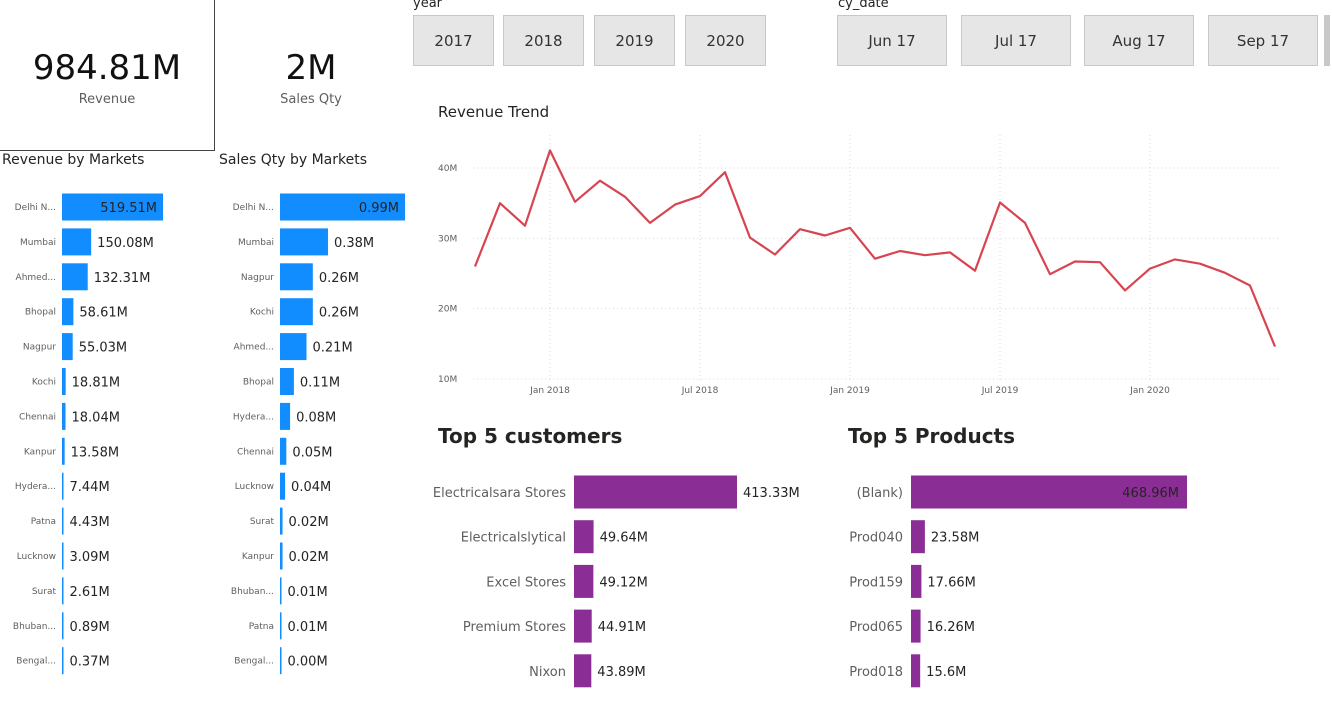  What do you see at coordinates (262, 522) in the screenshot?
I see `qty-market-category-label: Surat` at bounding box center [262, 522].